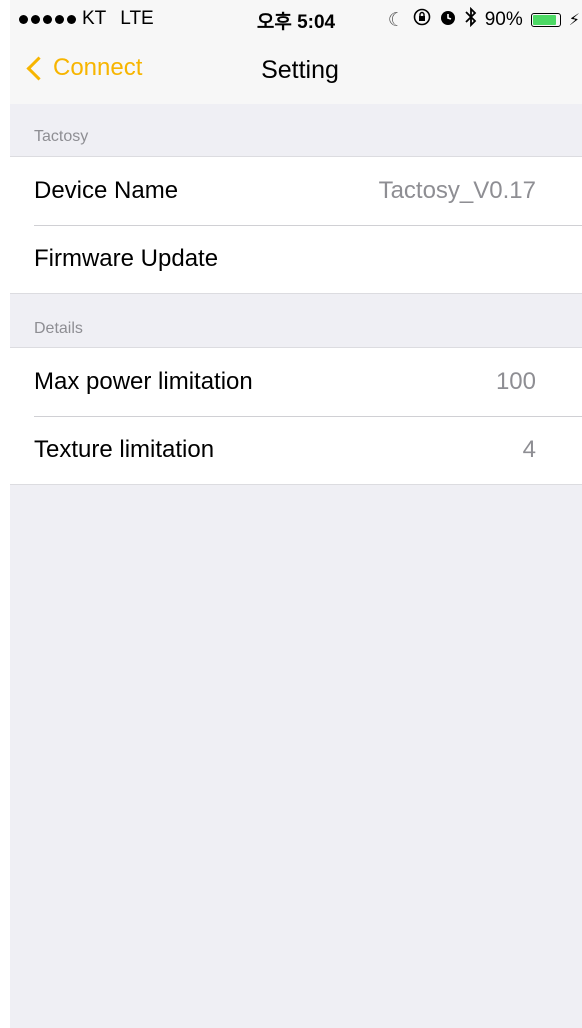 The height and width of the screenshot is (1028, 582). I want to click on battery-percentage: 90%, so click(503, 19).